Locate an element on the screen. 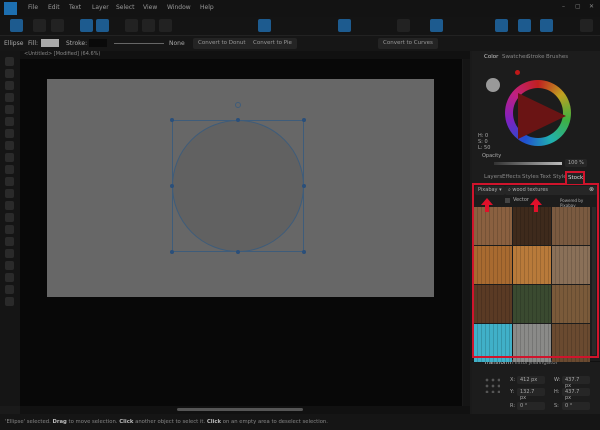 This screenshot has height=430, width=600. preferences-icon is located at coordinates (102, 25).